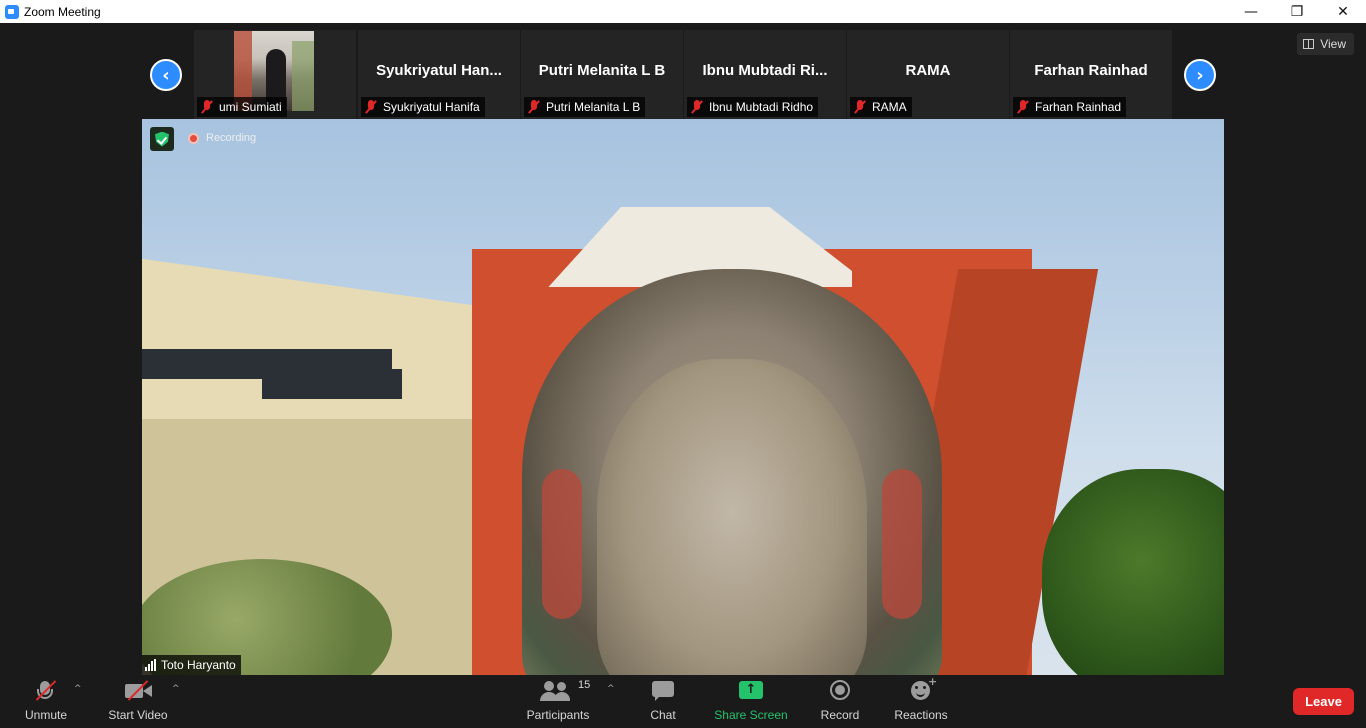 Image resolution: width=1366 pixels, height=728 pixels. Describe the element at coordinates (1200, 75) in the screenshot. I see `strip-next-button: ›` at that location.